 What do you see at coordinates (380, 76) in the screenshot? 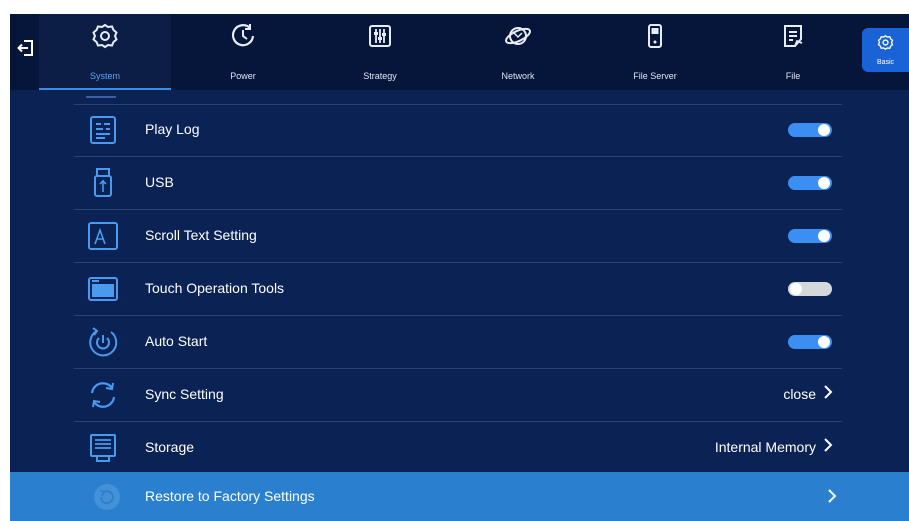
I see `tab-label: Strategy` at bounding box center [380, 76].